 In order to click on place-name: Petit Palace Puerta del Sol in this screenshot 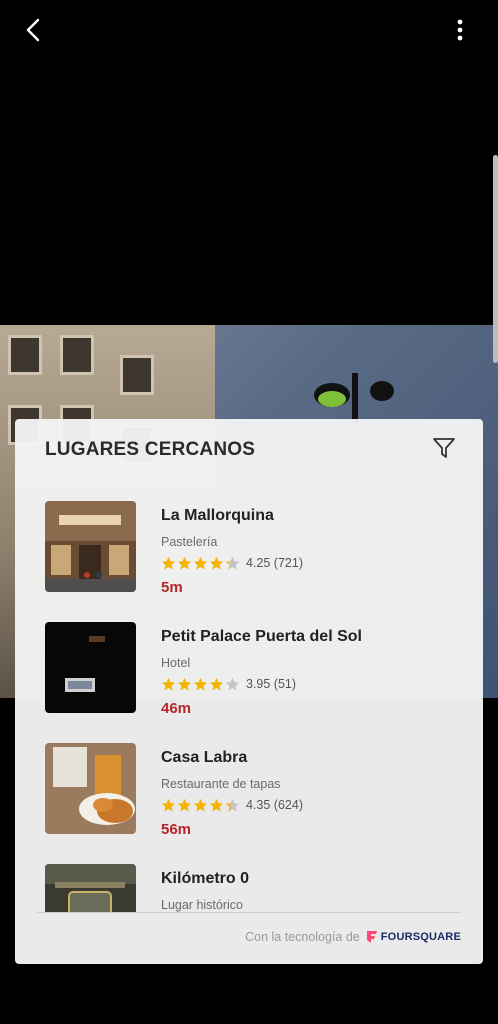, I will do `click(261, 636)`.